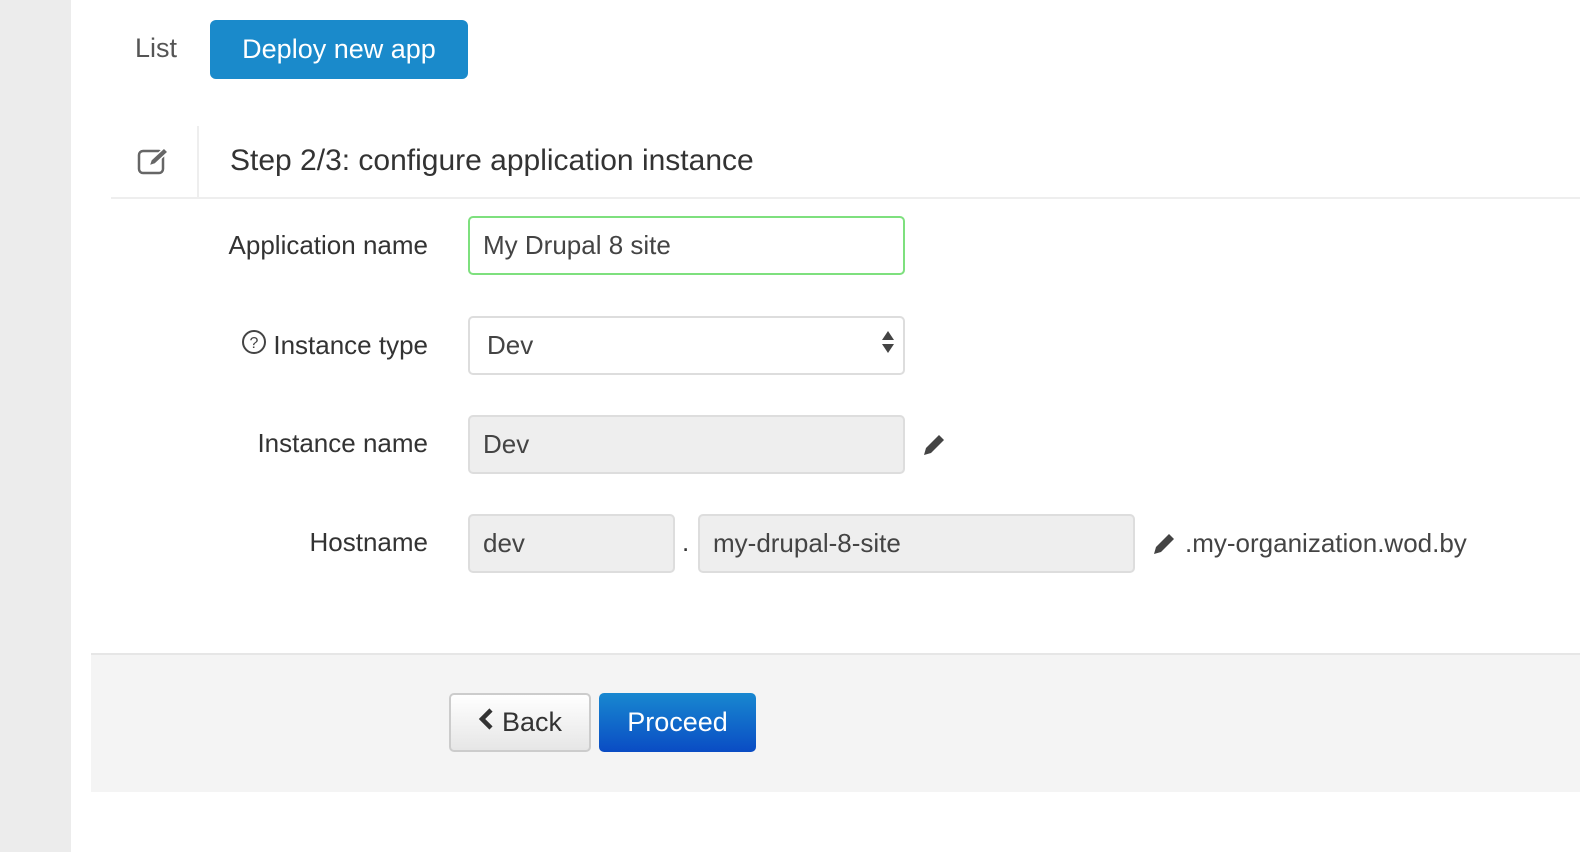  Describe the element at coordinates (339, 49) in the screenshot. I see `deploy-new-app-tab: Deploy new app` at that location.